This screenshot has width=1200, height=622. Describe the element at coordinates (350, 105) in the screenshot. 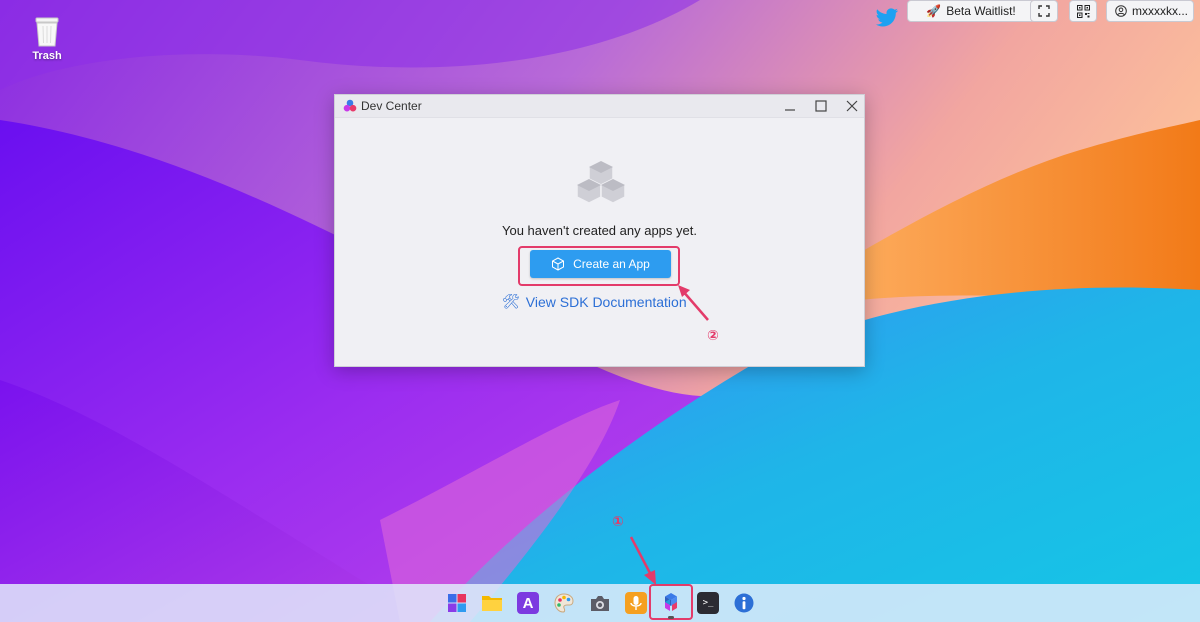

I see `dev-center-icon` at that location.